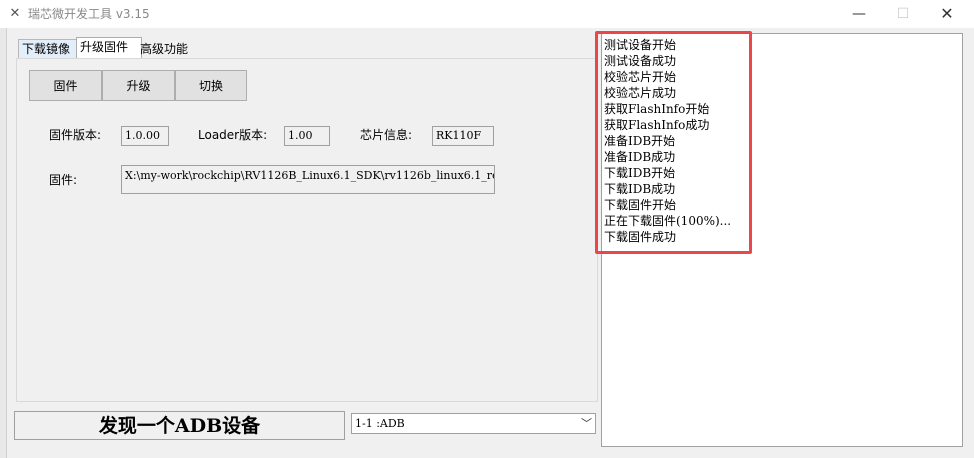 This screenshot has height=458, width=974. Describe the element at coordinates (65, 85) in the screenshot. I see `firmware-button: 固件` at that location.